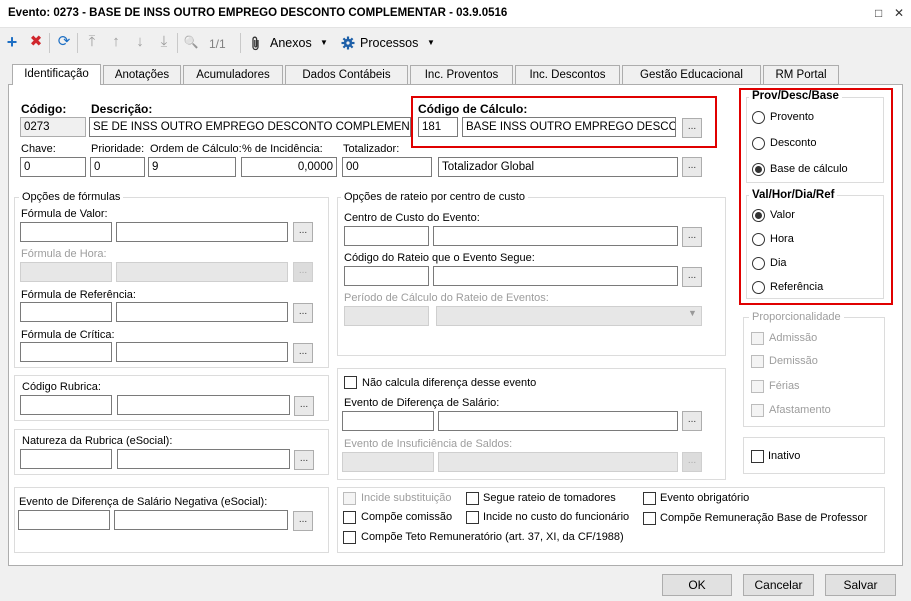  What do you see at coordinates (649, 498) in the screenshot?
I see `evento-obrigatorio-checkbox` at bounding box center [649, 498].